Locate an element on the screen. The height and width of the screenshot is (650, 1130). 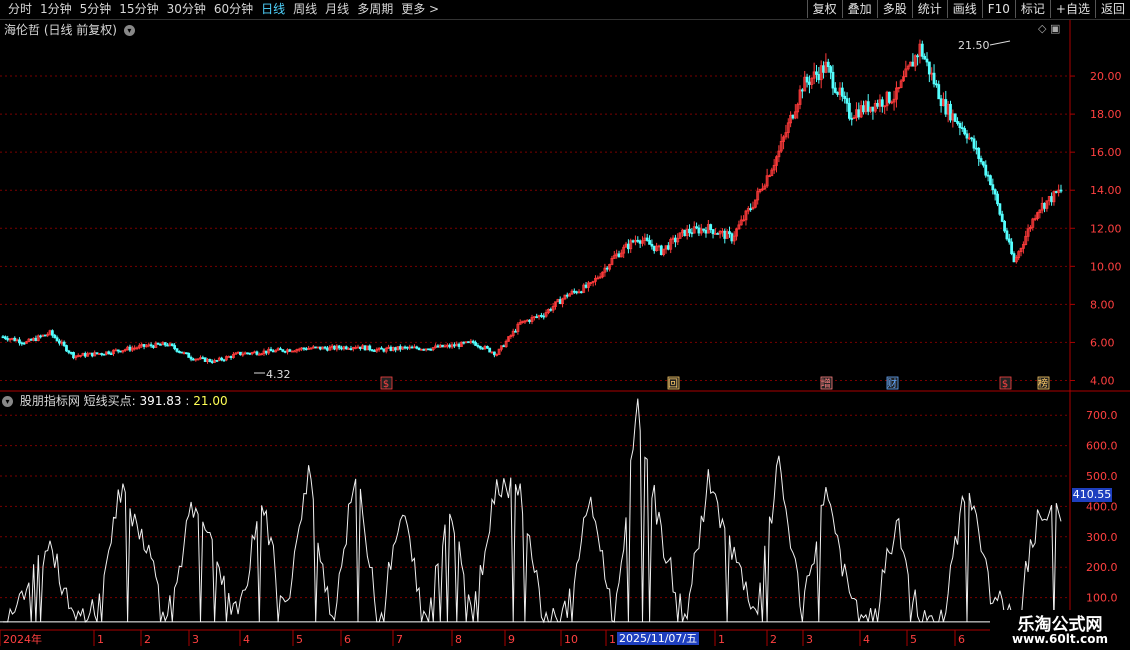
period-tab-1: 1分钟 is located at coordinates (56, 9).